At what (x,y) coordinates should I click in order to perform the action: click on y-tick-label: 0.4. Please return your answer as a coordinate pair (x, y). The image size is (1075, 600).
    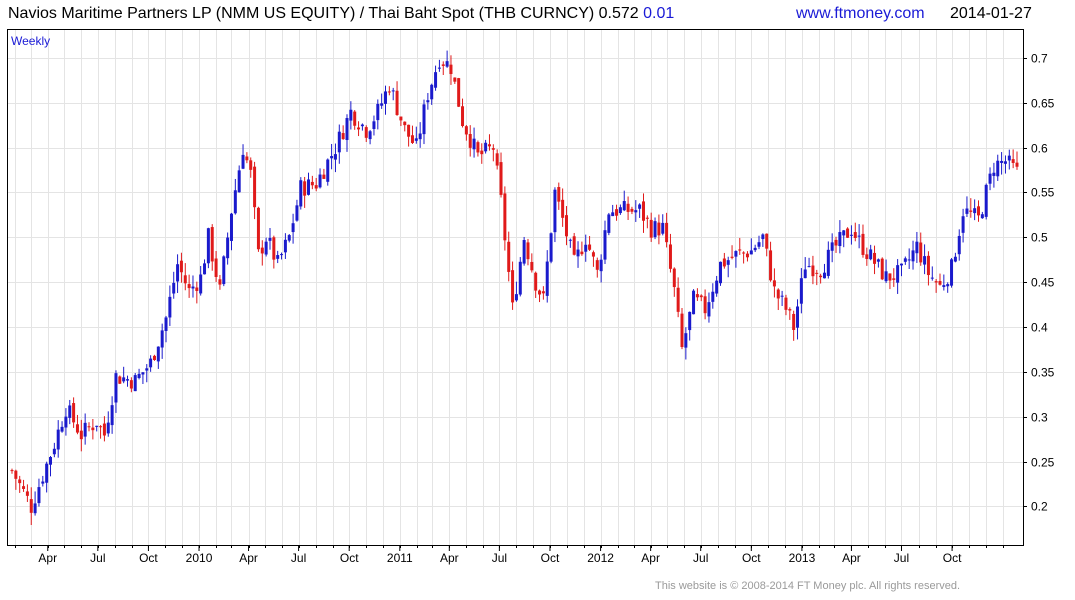
    Looking at the image, I should click on (1039, 328).